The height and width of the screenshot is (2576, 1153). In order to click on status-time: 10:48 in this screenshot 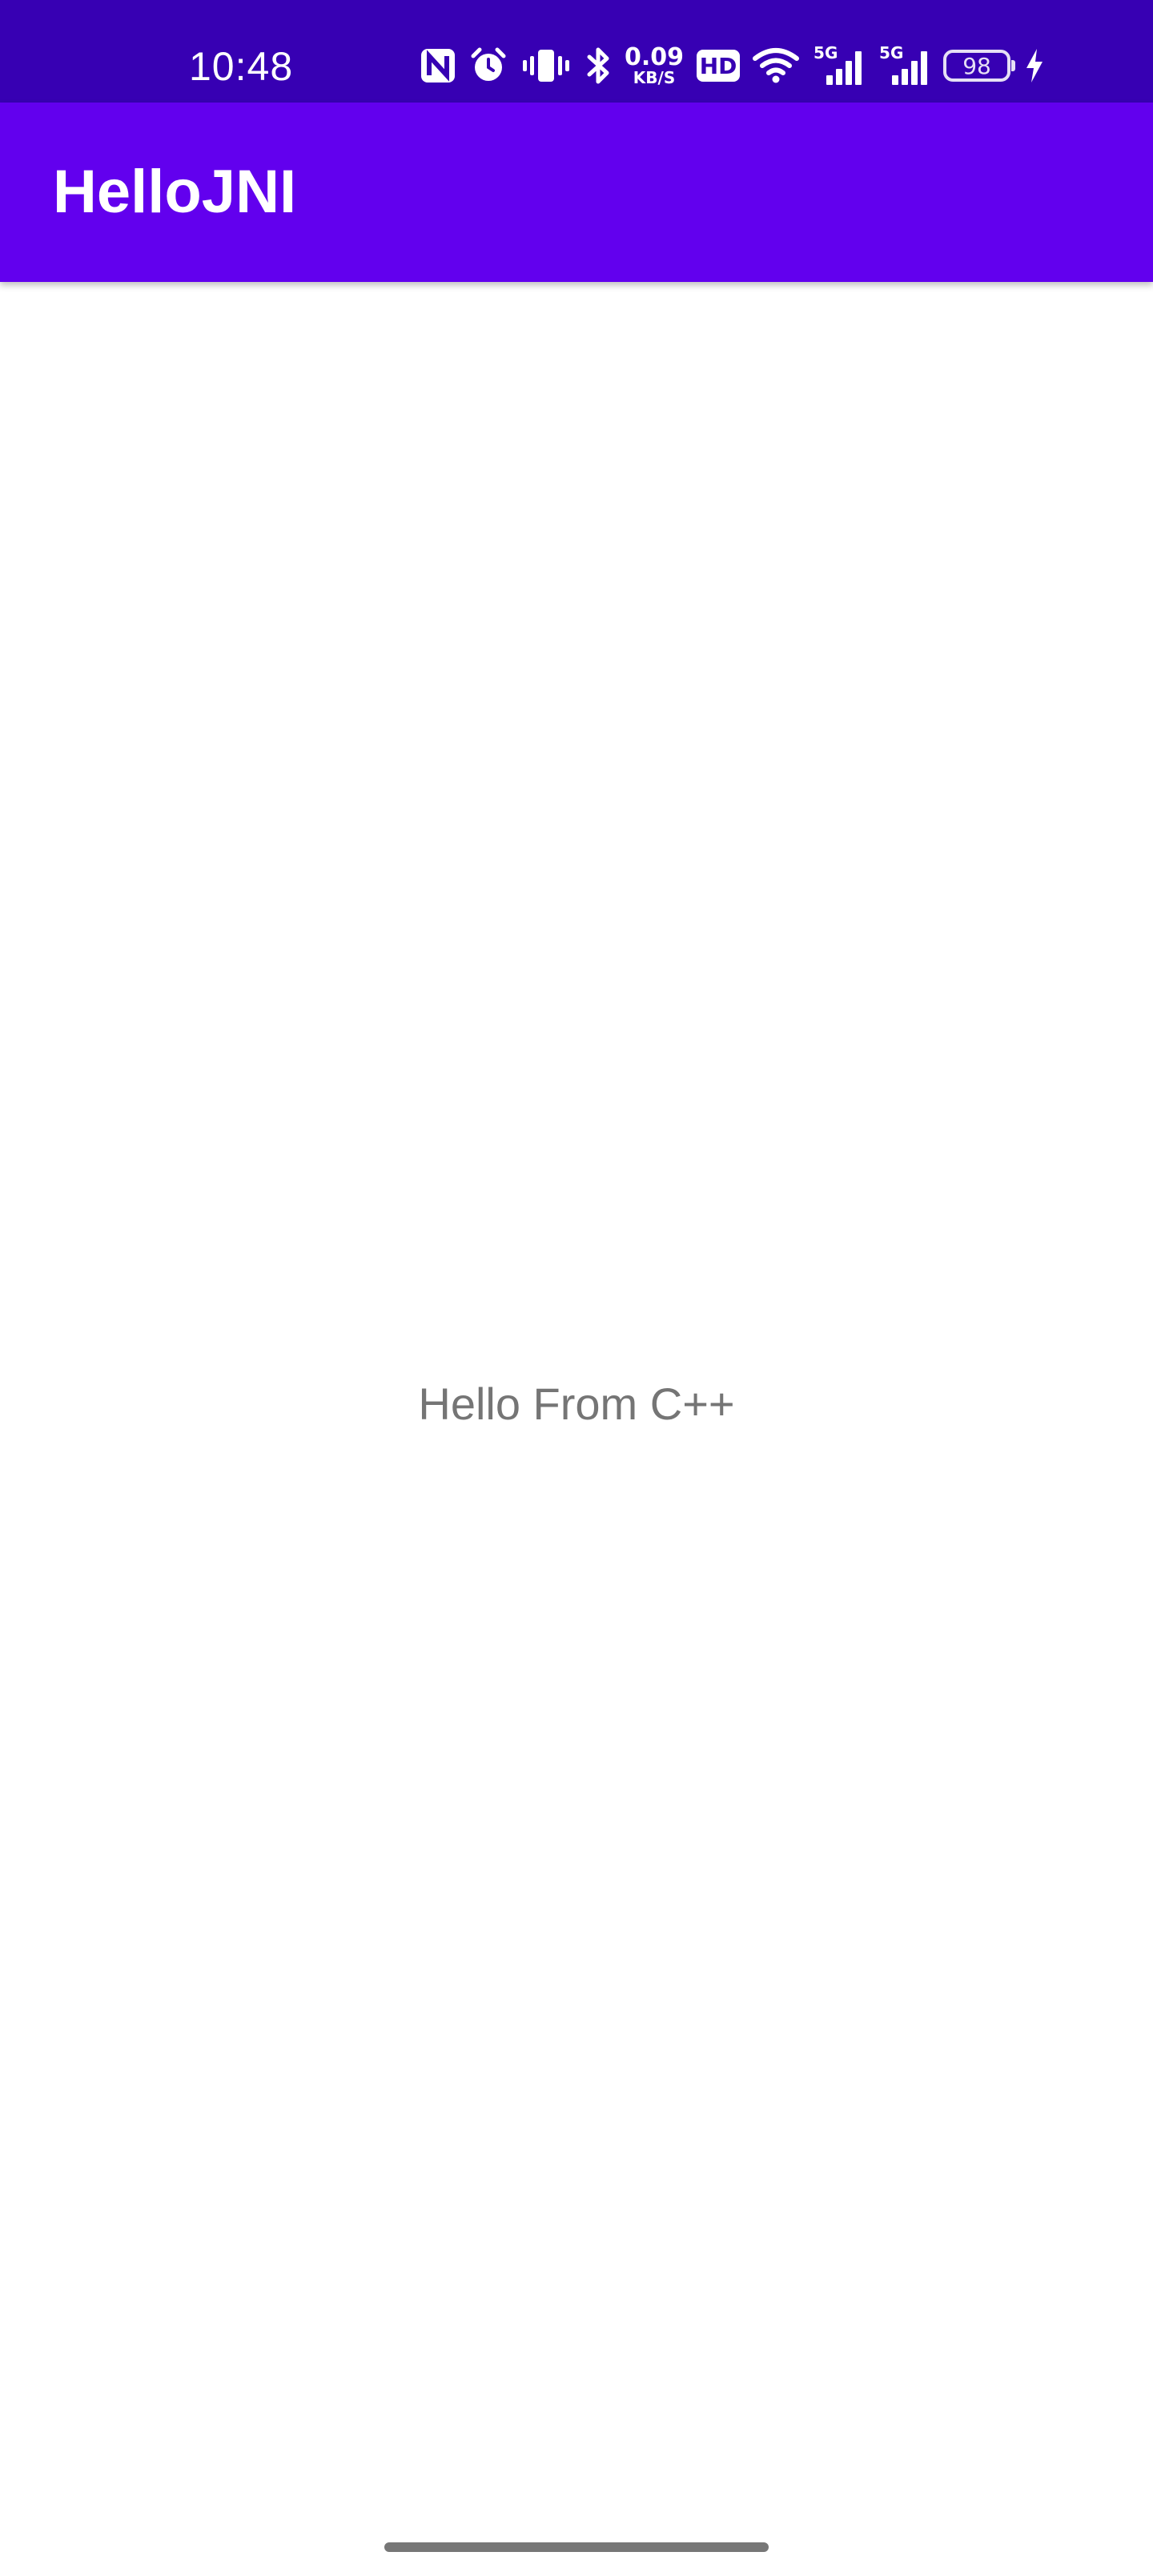, I will do `click(242, 66)`.